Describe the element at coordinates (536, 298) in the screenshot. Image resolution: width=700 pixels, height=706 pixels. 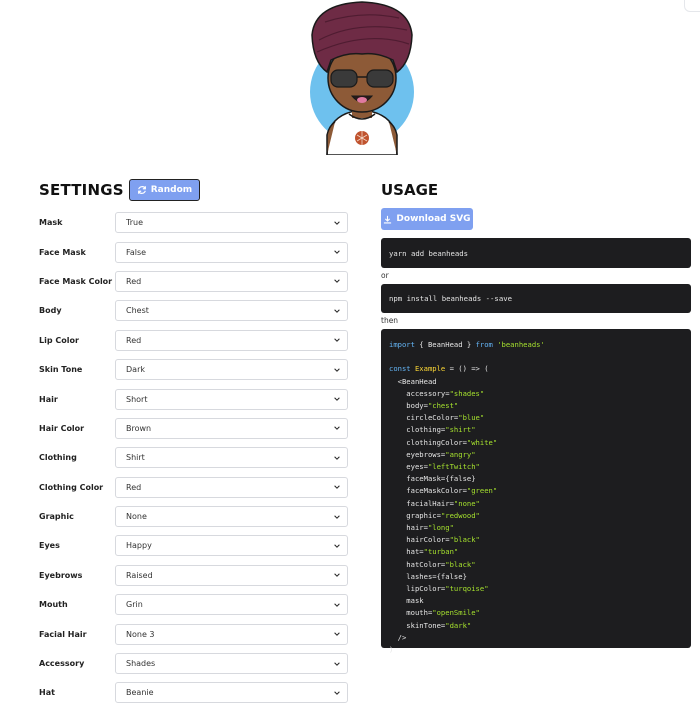
I see `npm-install-command: npm install beanheads --save` at that location.